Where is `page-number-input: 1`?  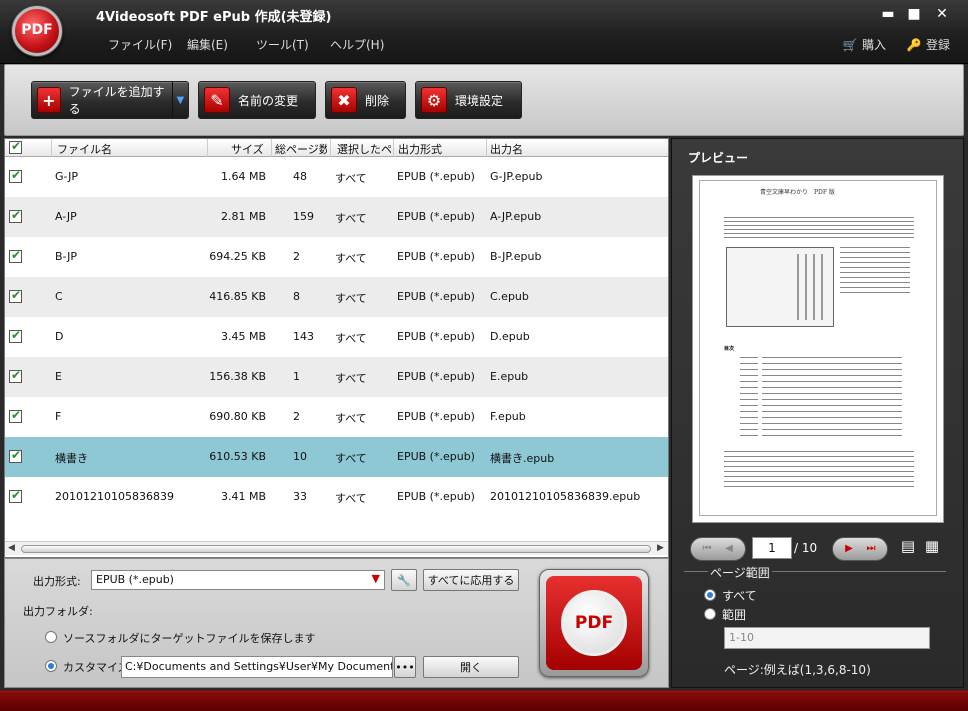 page-number-input: 1 is located at coordinates (772, 548).